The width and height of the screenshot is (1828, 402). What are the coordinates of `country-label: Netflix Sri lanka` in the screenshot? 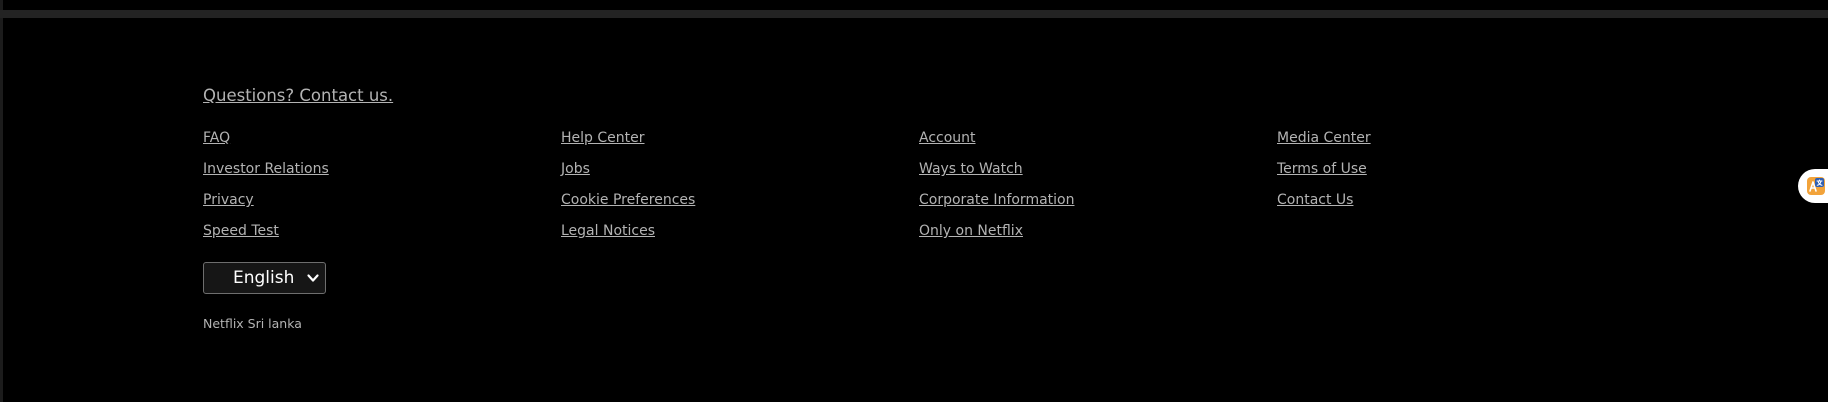 It's located at (252, 323).